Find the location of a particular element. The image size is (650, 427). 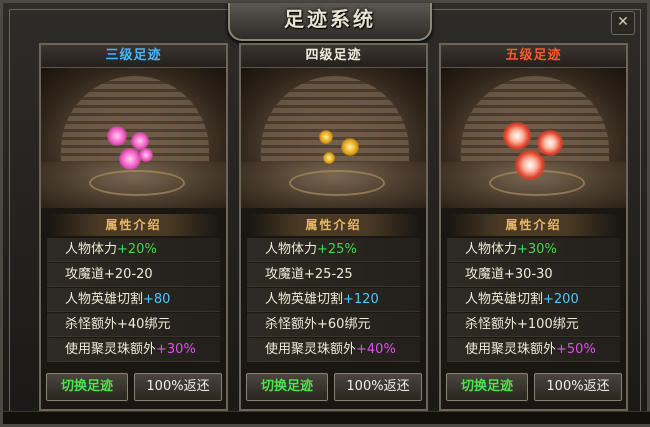

stair-arch is located at coordinates (335, 121).